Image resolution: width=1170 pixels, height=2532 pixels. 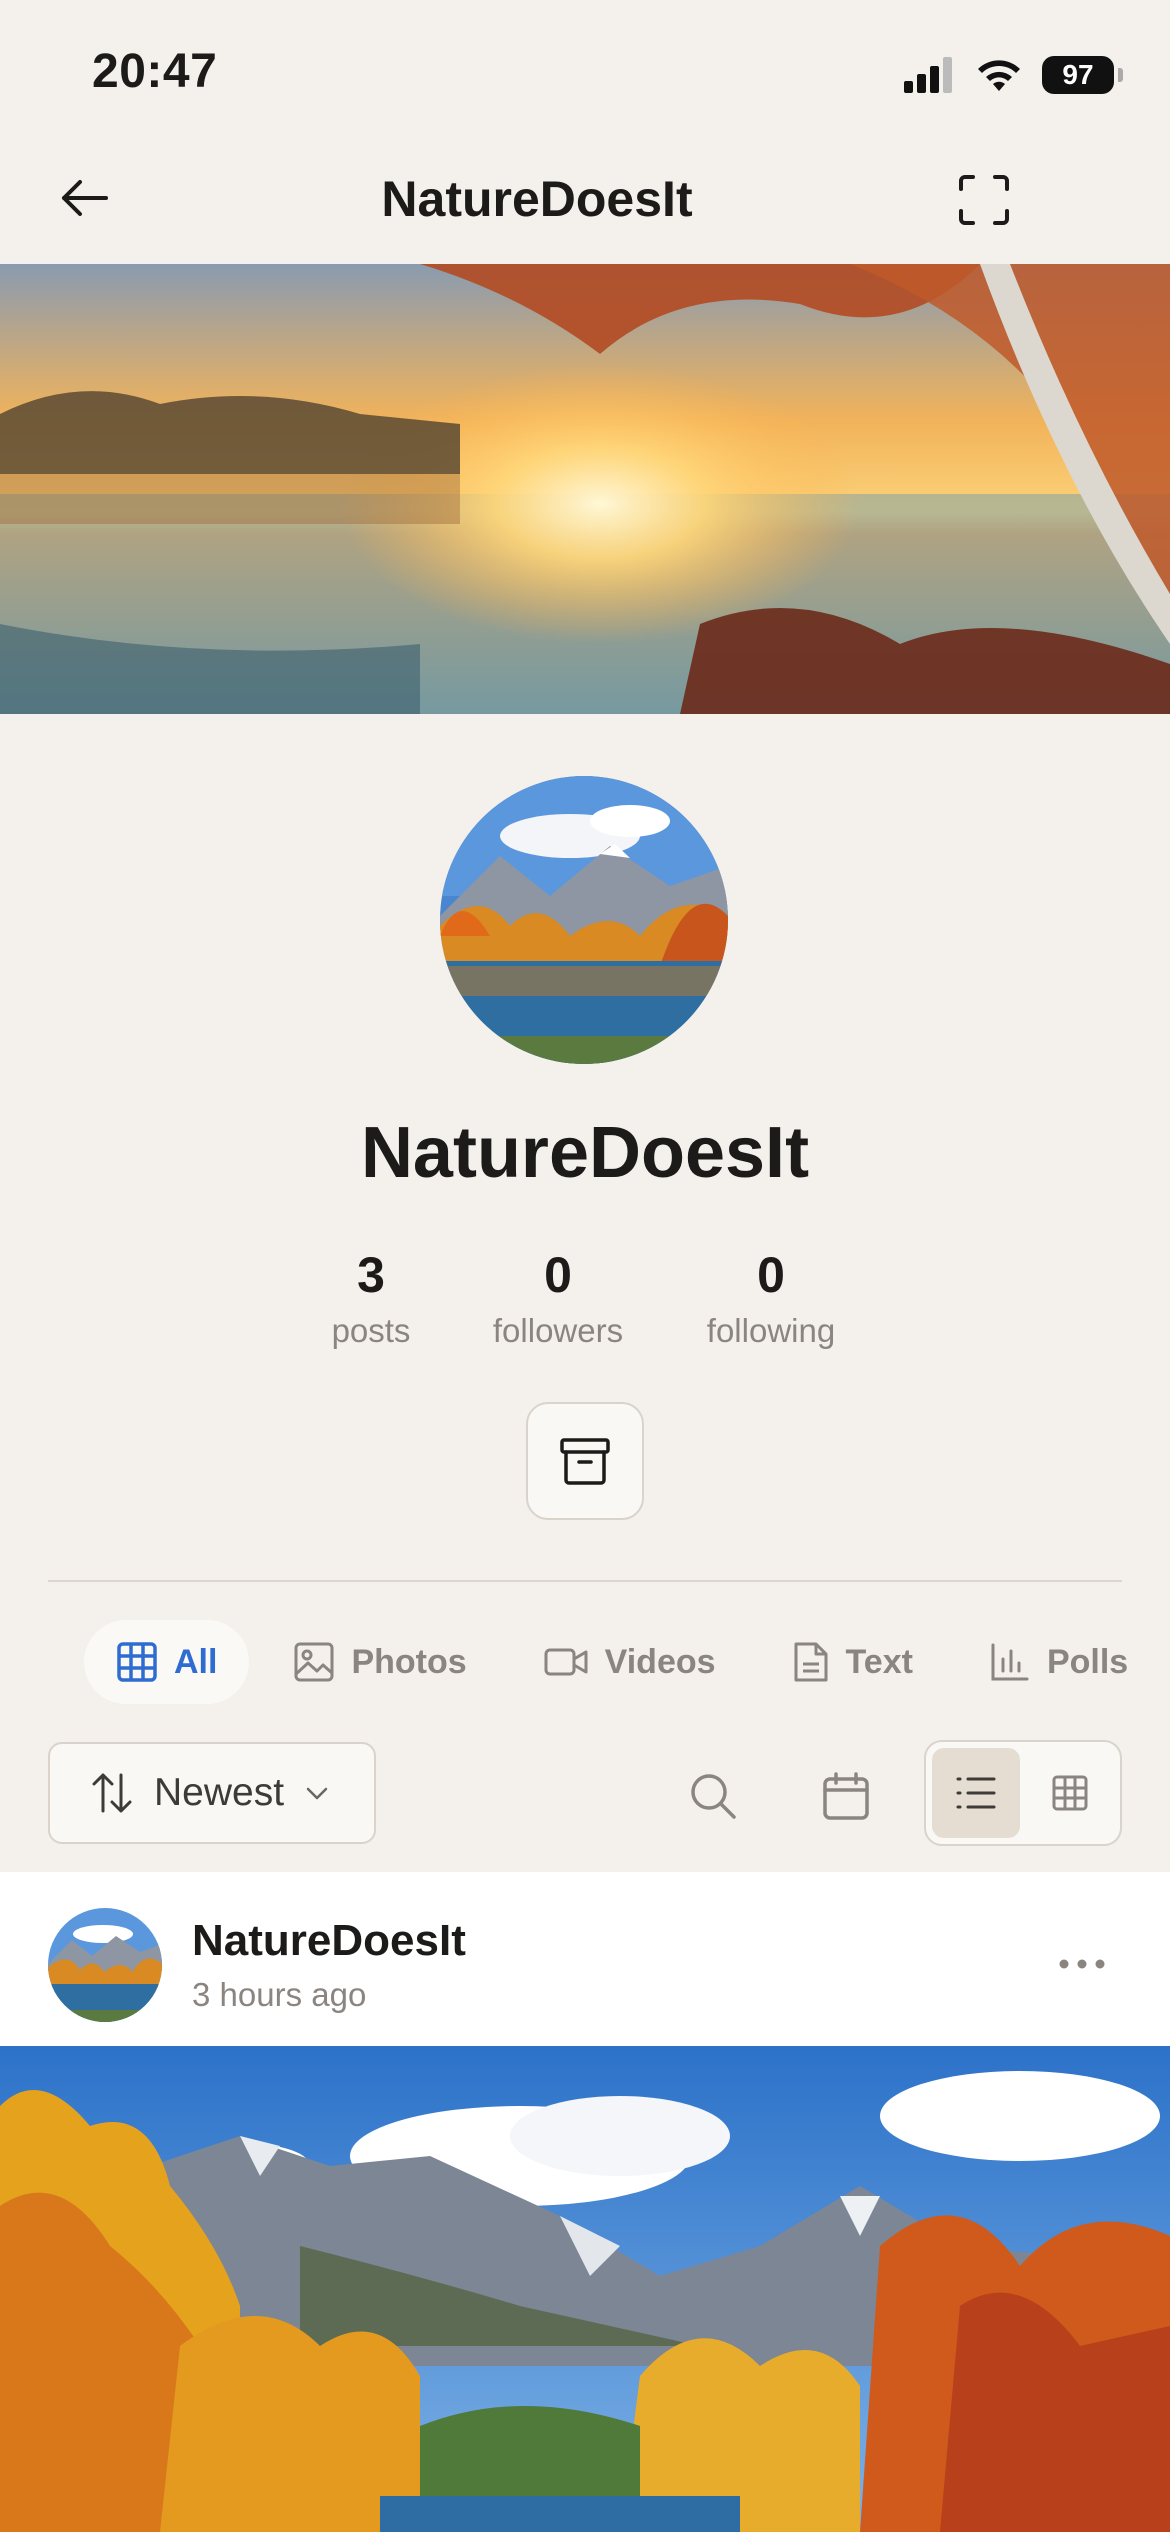 I want to click on calendar-button, so click(x=846, y=1796).